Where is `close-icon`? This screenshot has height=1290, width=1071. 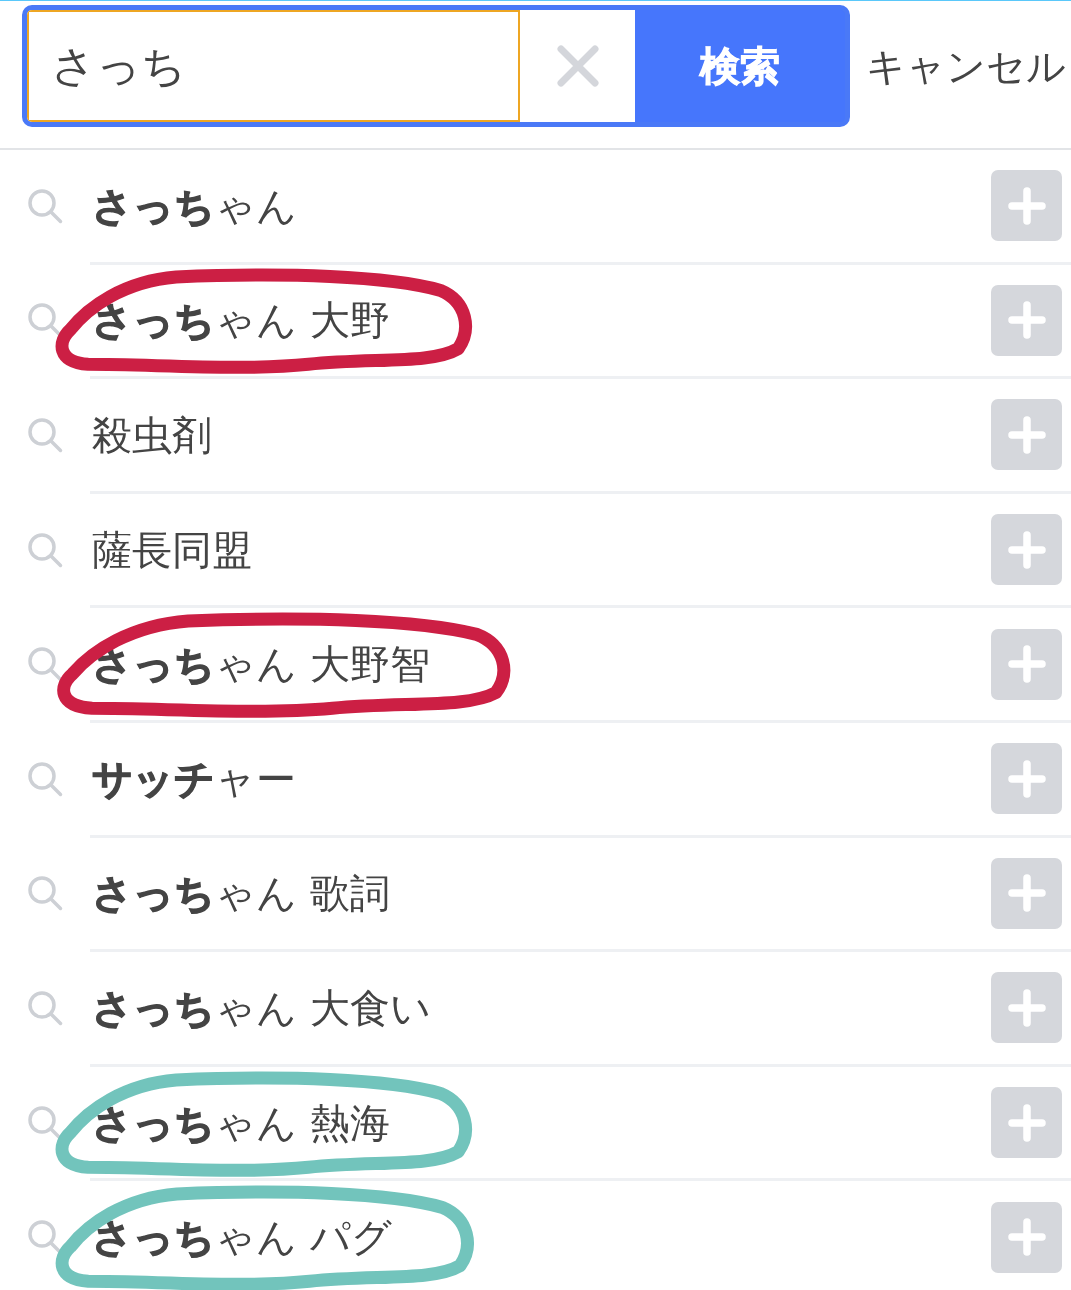
close-icon is located at coordinates (577, 66).